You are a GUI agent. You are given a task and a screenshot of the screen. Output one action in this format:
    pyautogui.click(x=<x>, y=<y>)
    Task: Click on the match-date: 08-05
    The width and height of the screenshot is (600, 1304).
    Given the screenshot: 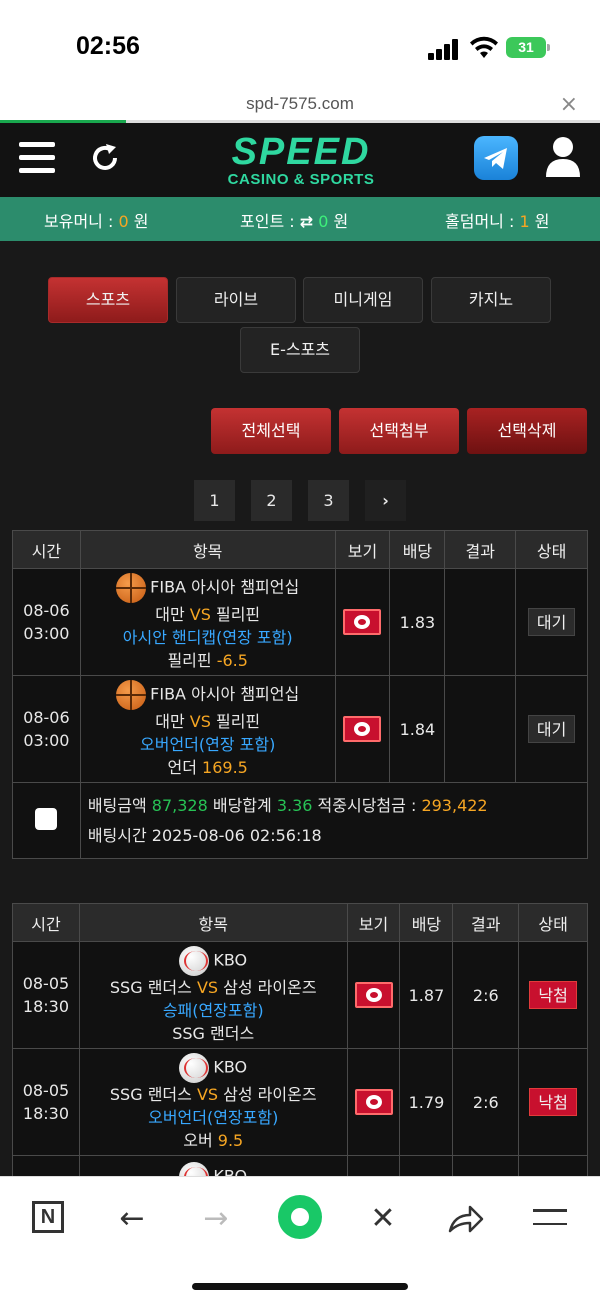 What is the action you would take?
    pyautogui.click(x=46, y=983)
    